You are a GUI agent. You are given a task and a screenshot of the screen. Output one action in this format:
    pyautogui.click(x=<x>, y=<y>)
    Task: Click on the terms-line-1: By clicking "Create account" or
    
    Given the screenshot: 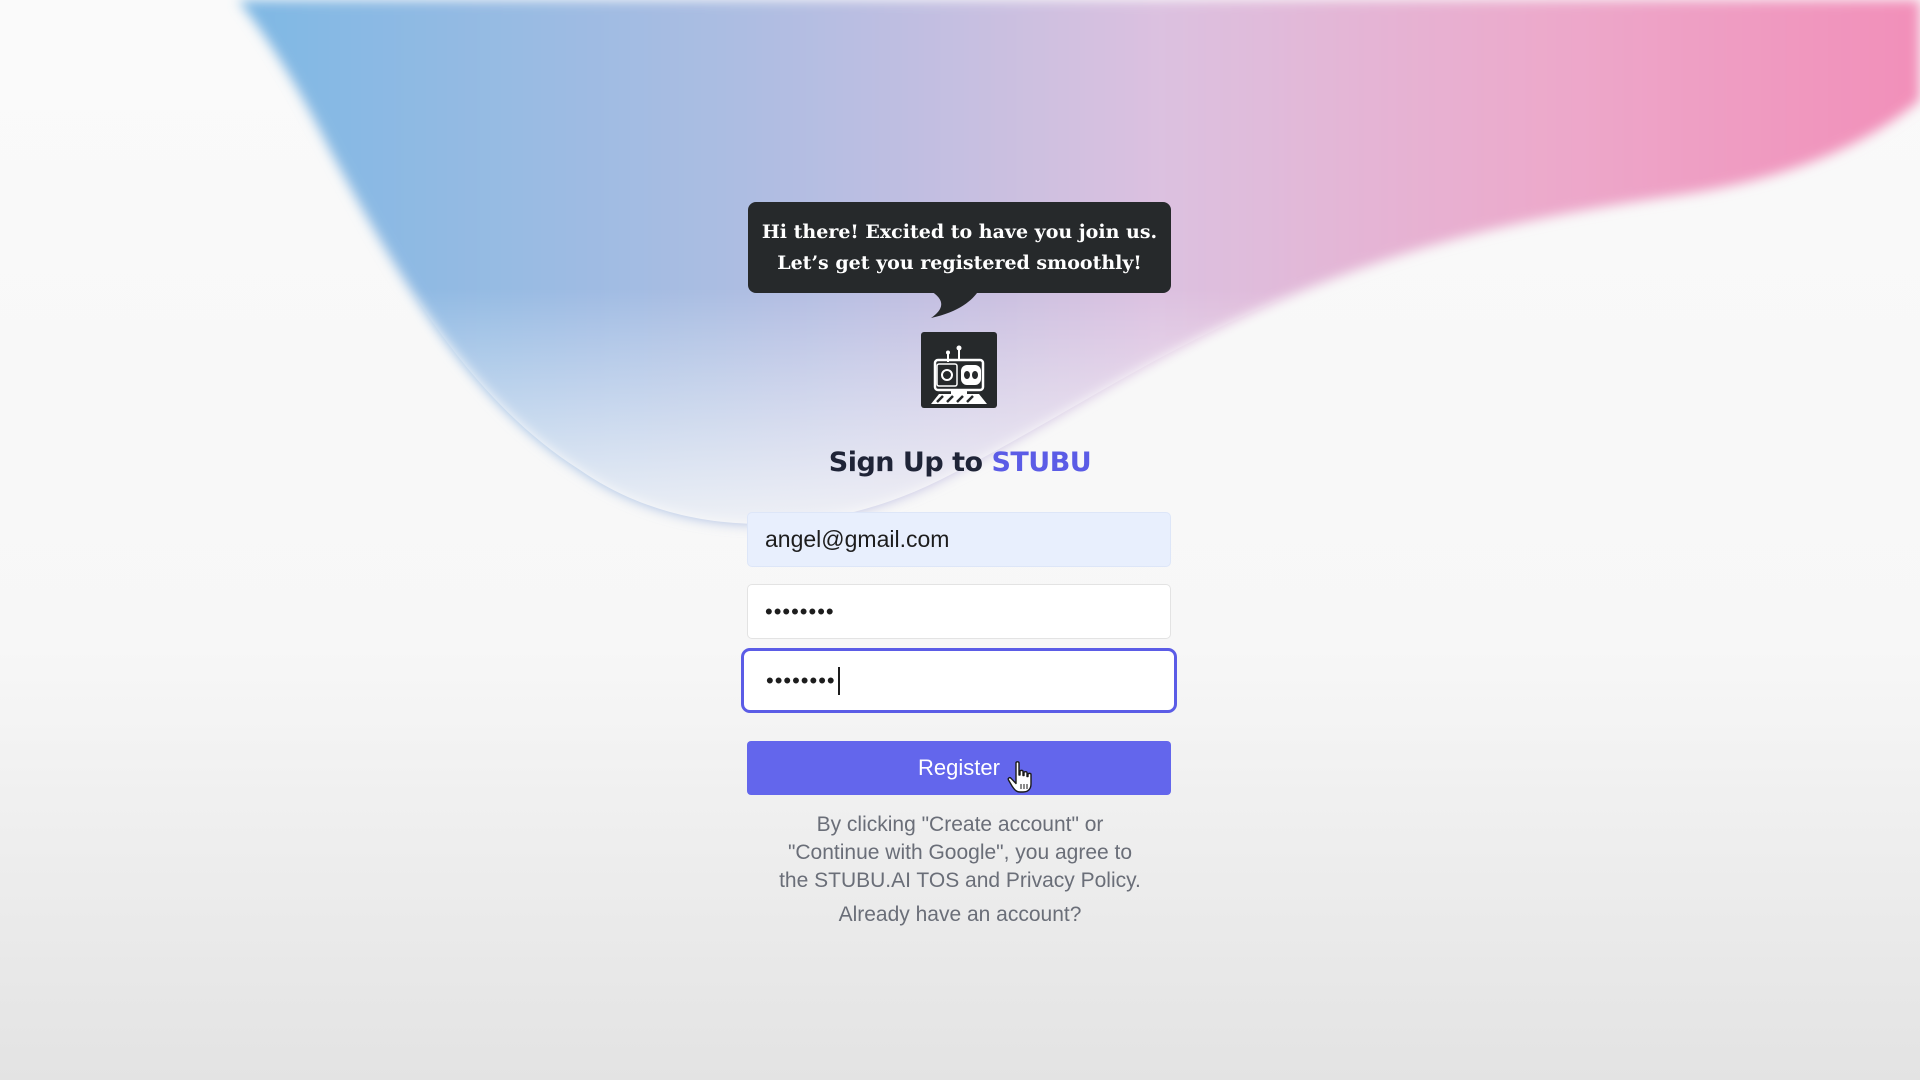 What is the action you would take?
    pyautogui.click(x=960, y=824)
    